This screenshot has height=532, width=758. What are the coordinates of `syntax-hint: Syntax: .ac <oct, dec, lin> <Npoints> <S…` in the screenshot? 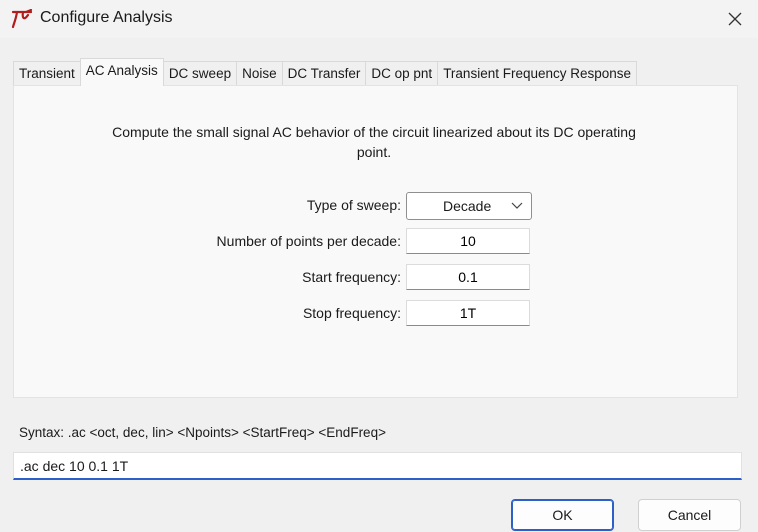 It's located at (202, 432).